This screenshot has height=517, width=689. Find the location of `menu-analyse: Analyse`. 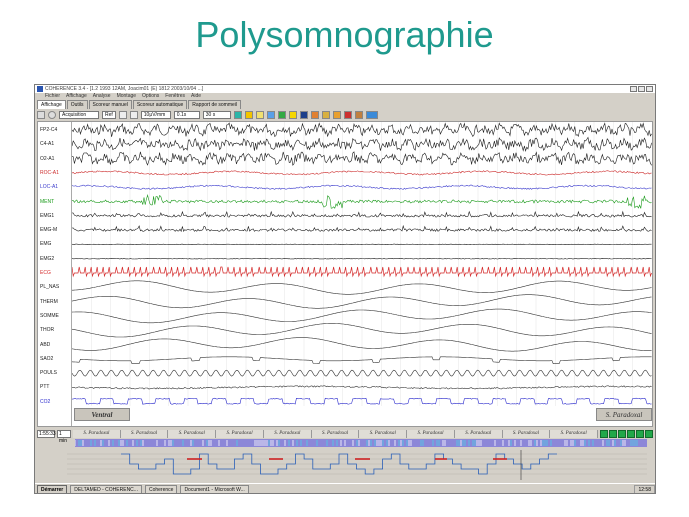

menu-analyse: Analyse is located at coordinates (102, 96).